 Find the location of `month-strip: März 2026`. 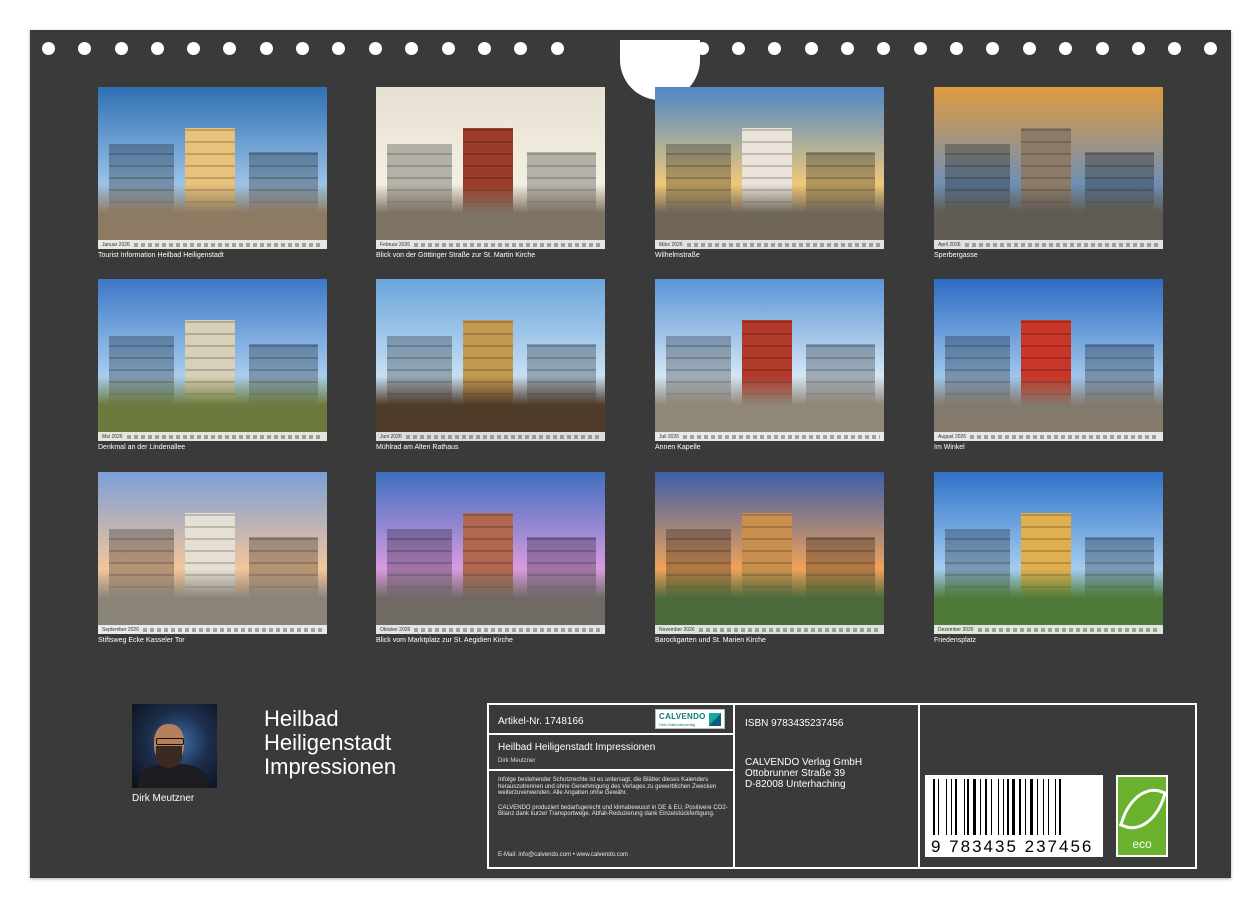

month-strip: März 2026 is located at coordinates (769, 244).